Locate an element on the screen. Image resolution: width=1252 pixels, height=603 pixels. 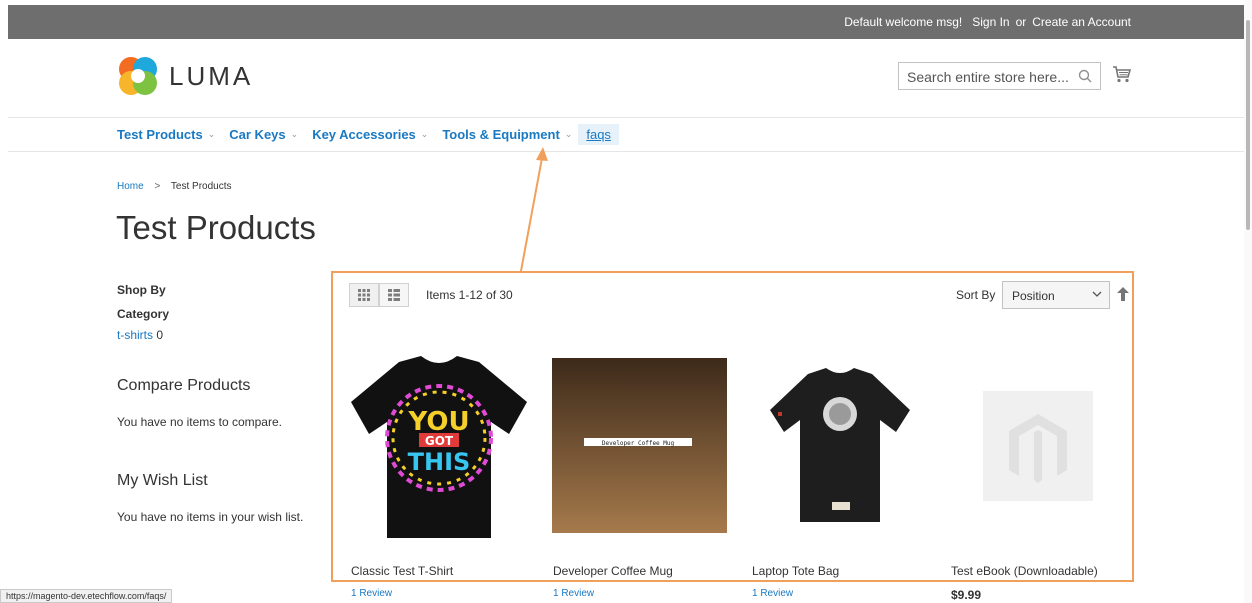
nav-item-key-accessories: Key Accessories ⌄ is located at coordinates (370, 134).